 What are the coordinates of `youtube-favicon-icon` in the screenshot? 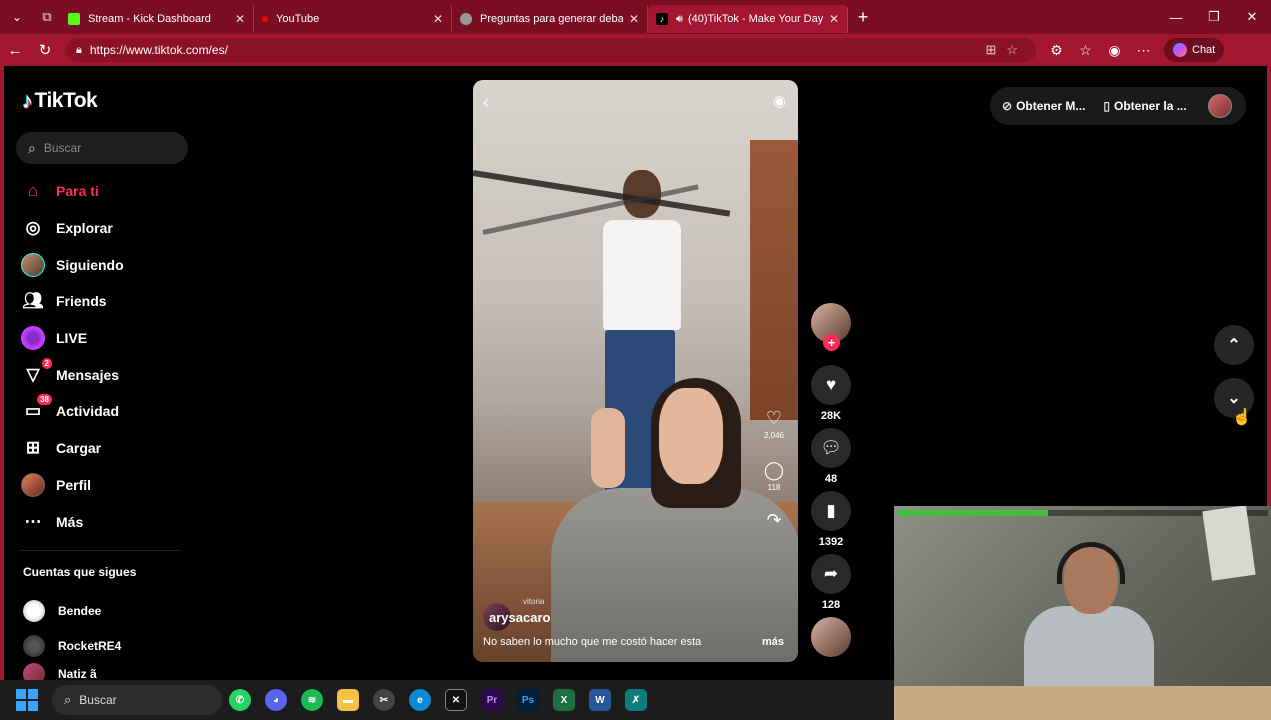 It's located at (265, 19).